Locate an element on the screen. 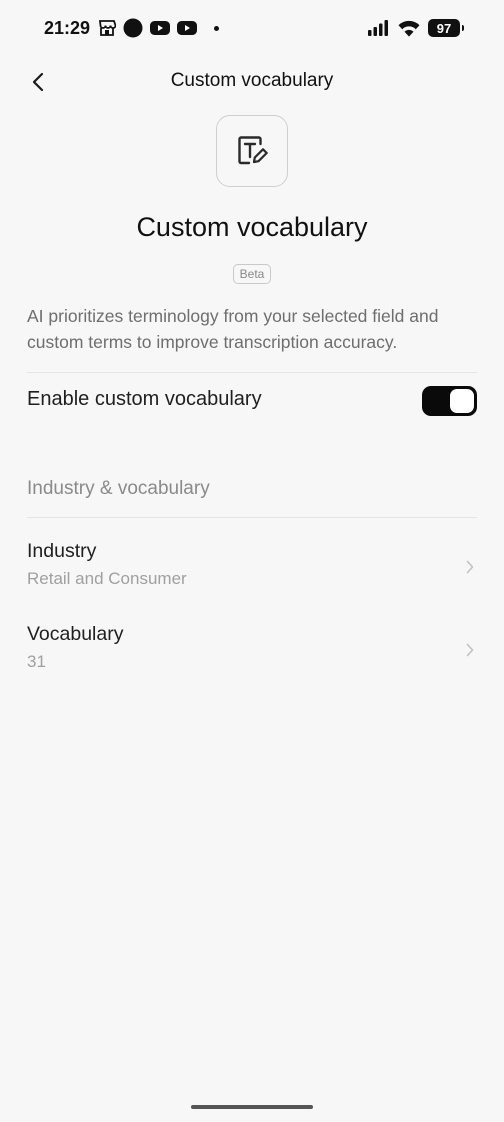  home-indicator is located at coordinates (252, 1107).